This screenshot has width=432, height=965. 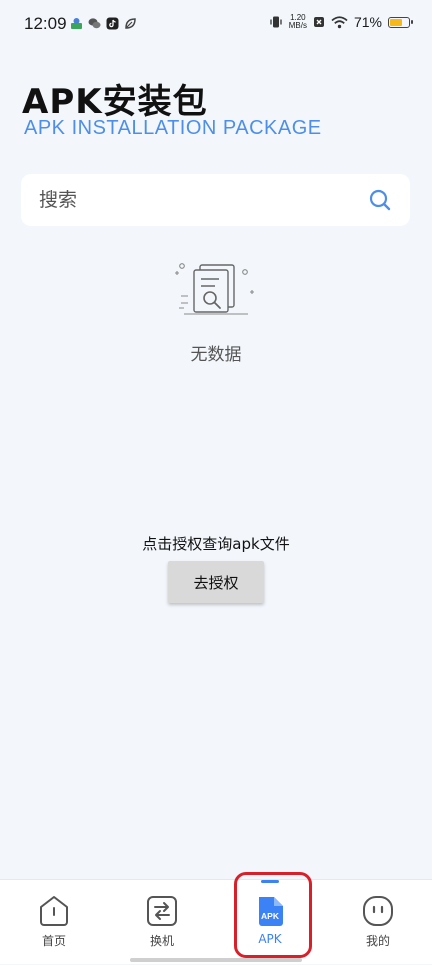 I want to click on battery-percent: 71%, so click(x=367, y=22).